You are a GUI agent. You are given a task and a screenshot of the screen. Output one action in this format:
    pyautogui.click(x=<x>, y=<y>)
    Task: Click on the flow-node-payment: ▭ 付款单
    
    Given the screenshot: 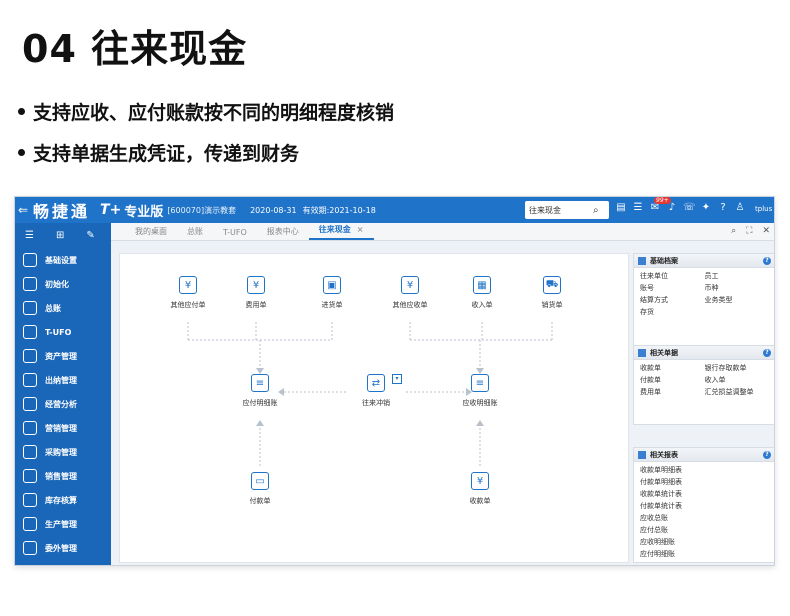 What is the action you would take?
    pyautogui.click(x=260, y=489)
    